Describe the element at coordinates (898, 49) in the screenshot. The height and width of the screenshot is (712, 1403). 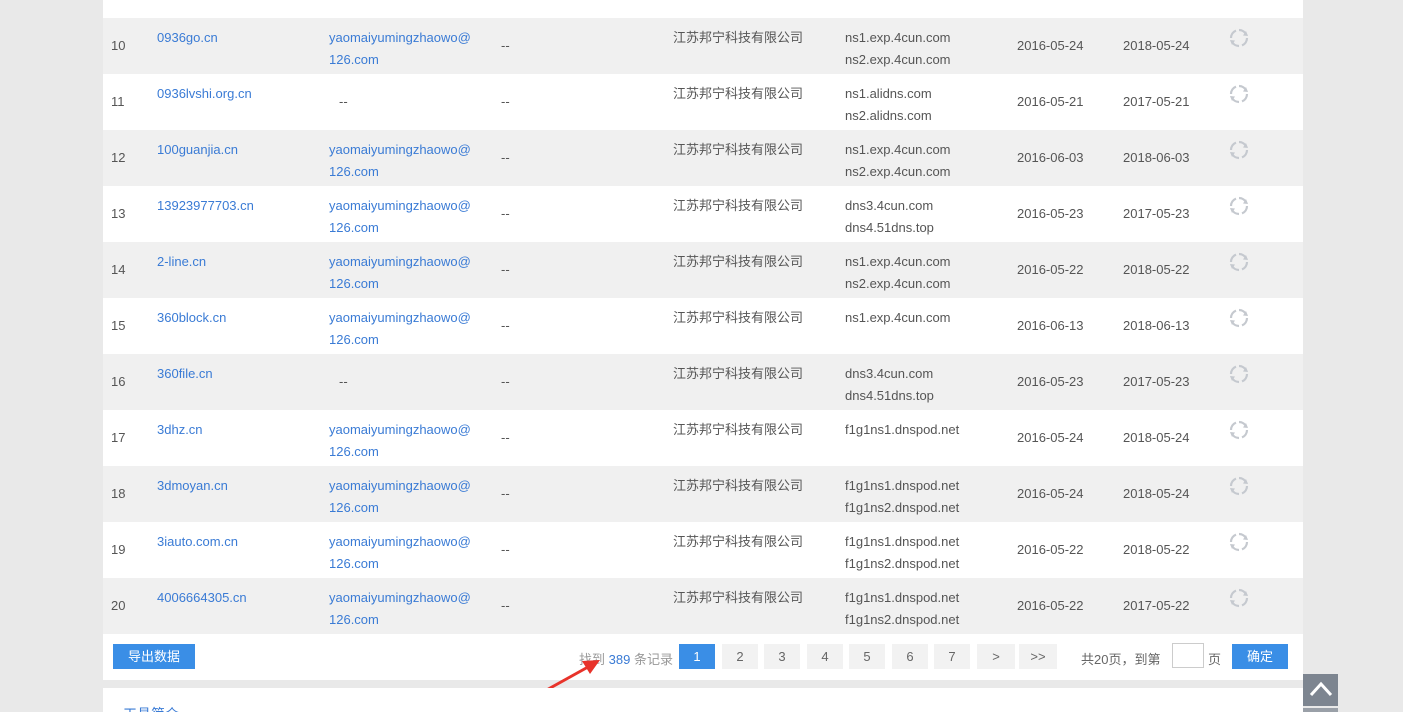
I see `nameserver-cell: ns1.exp.4cun.com ns2.exp.4cun.com` at that location.